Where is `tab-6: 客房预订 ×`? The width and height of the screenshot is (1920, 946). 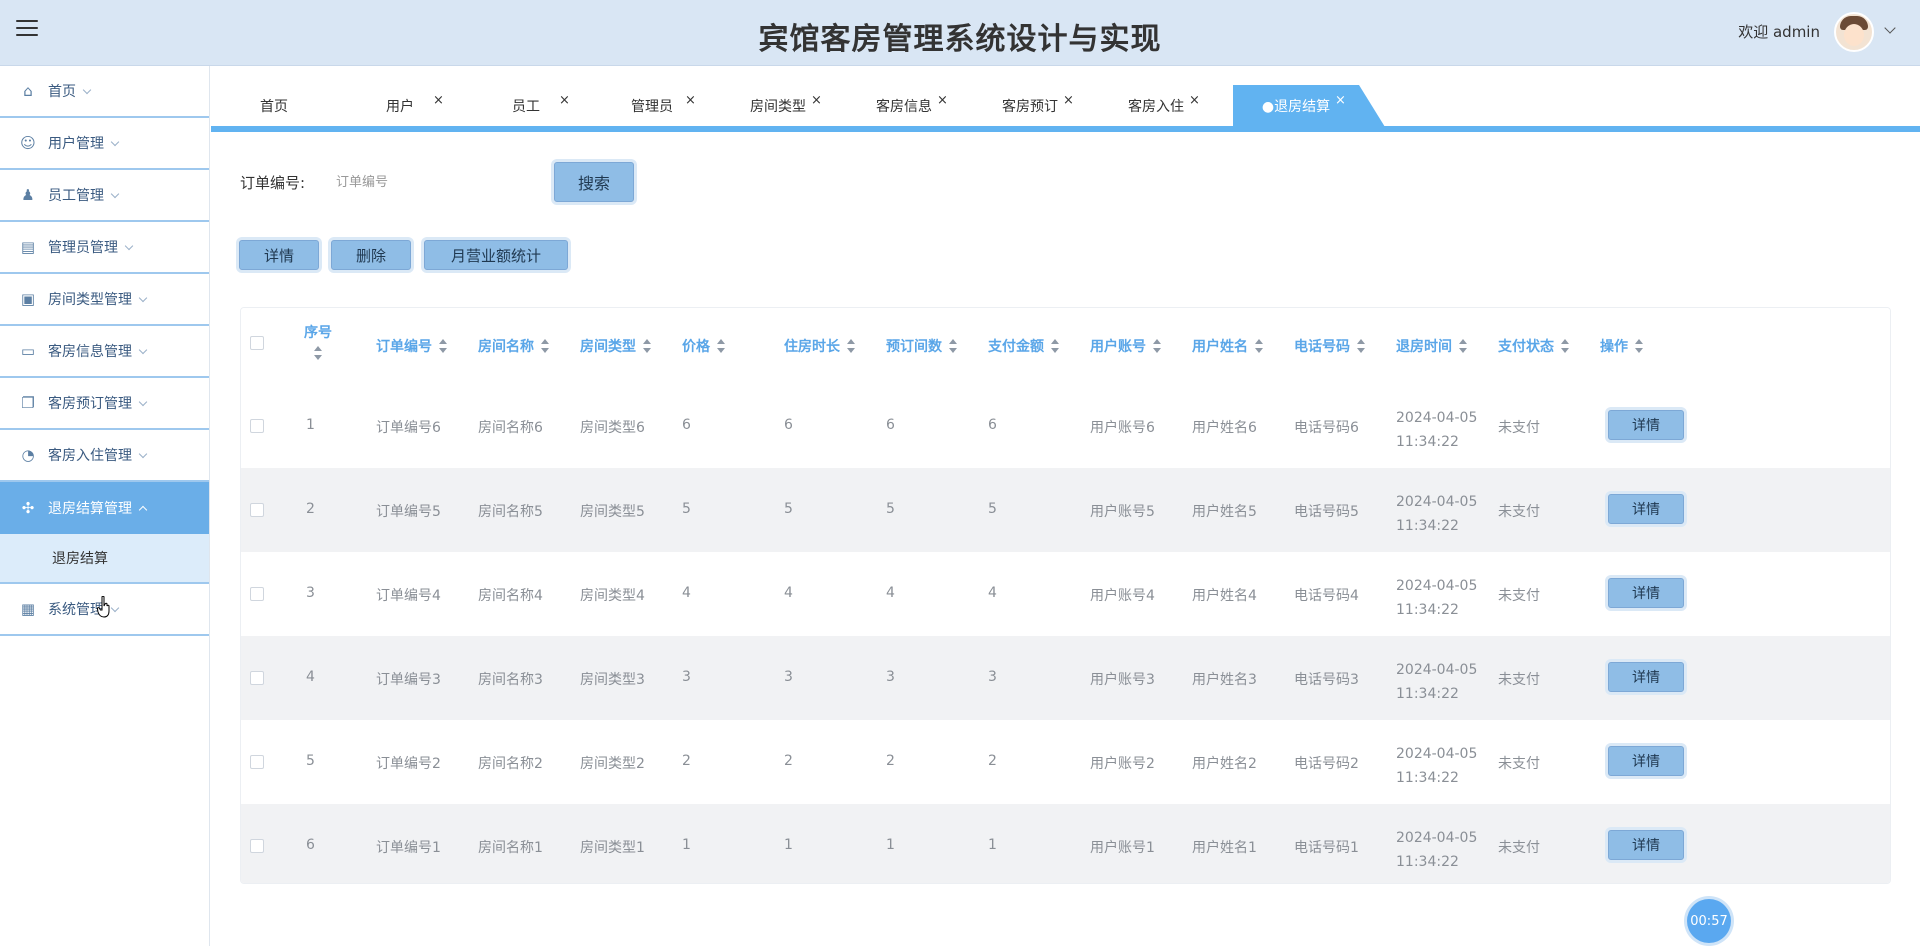 tab-6: 客房预订 × is located at coordinates (1030, 106).